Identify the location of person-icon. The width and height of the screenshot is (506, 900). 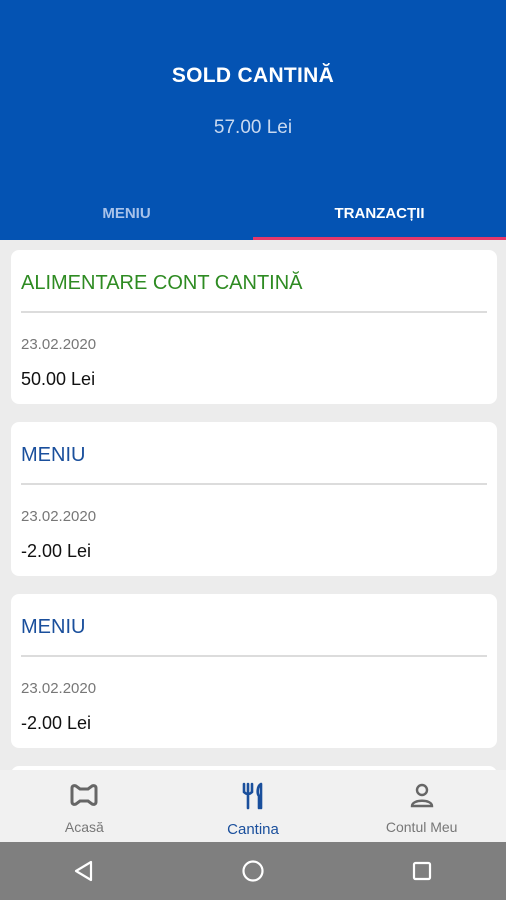
(422, 797).